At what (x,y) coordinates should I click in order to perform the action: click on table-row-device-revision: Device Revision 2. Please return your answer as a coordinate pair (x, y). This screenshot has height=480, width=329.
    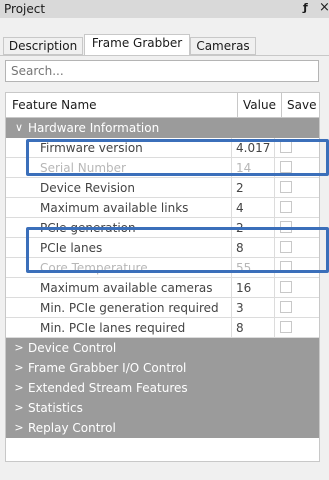
    Looking at the image, I should click on (162, 188).